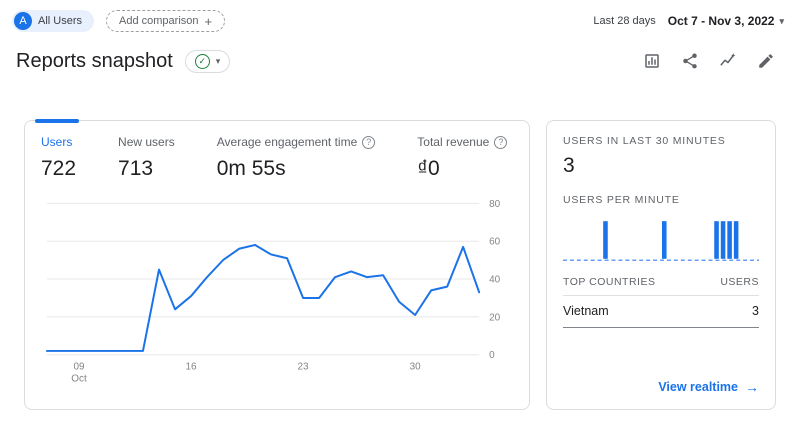  Describe the element at coordinates (495, 280) in the screenshot. I see `svg-text: 40` at that location.